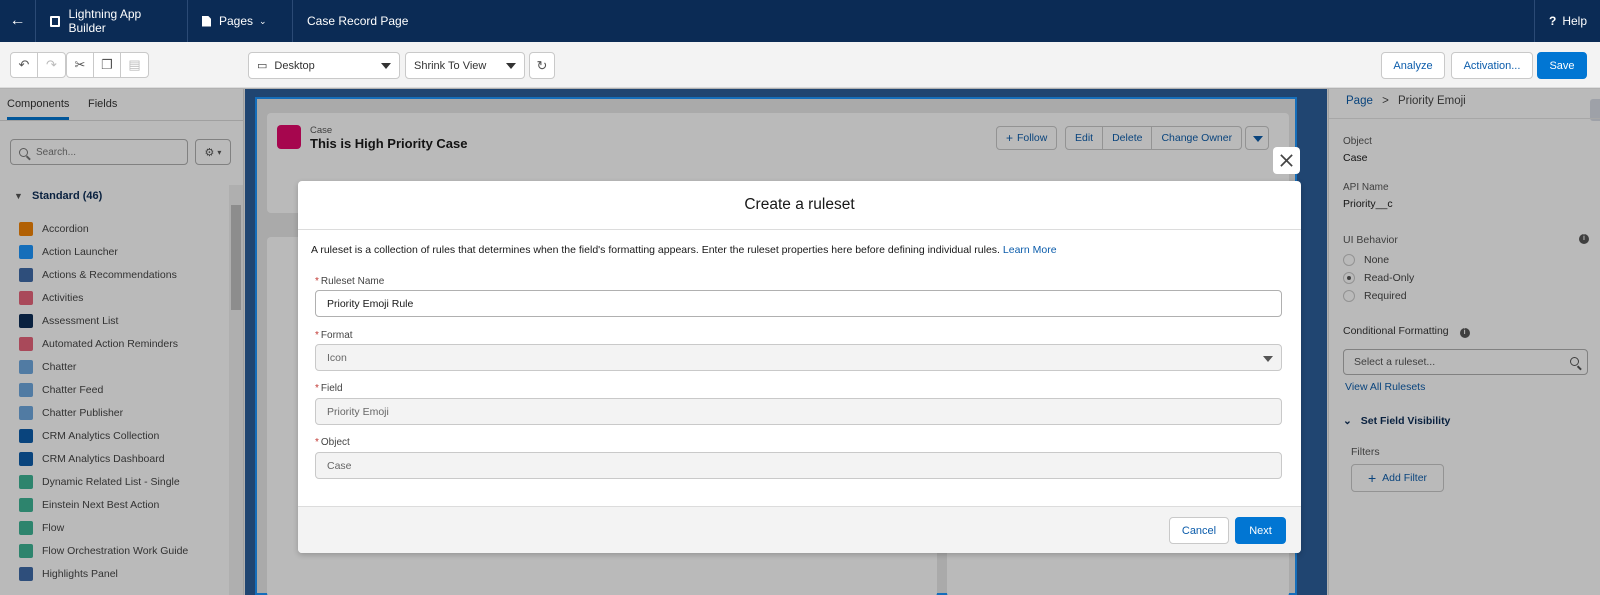 The height and width of the screenshot is (595, 1600). What do you see at coordinates (1413, 65) in the screenshot?
I see `analyze-button: Analyze` at bounding box center [1413, 65].